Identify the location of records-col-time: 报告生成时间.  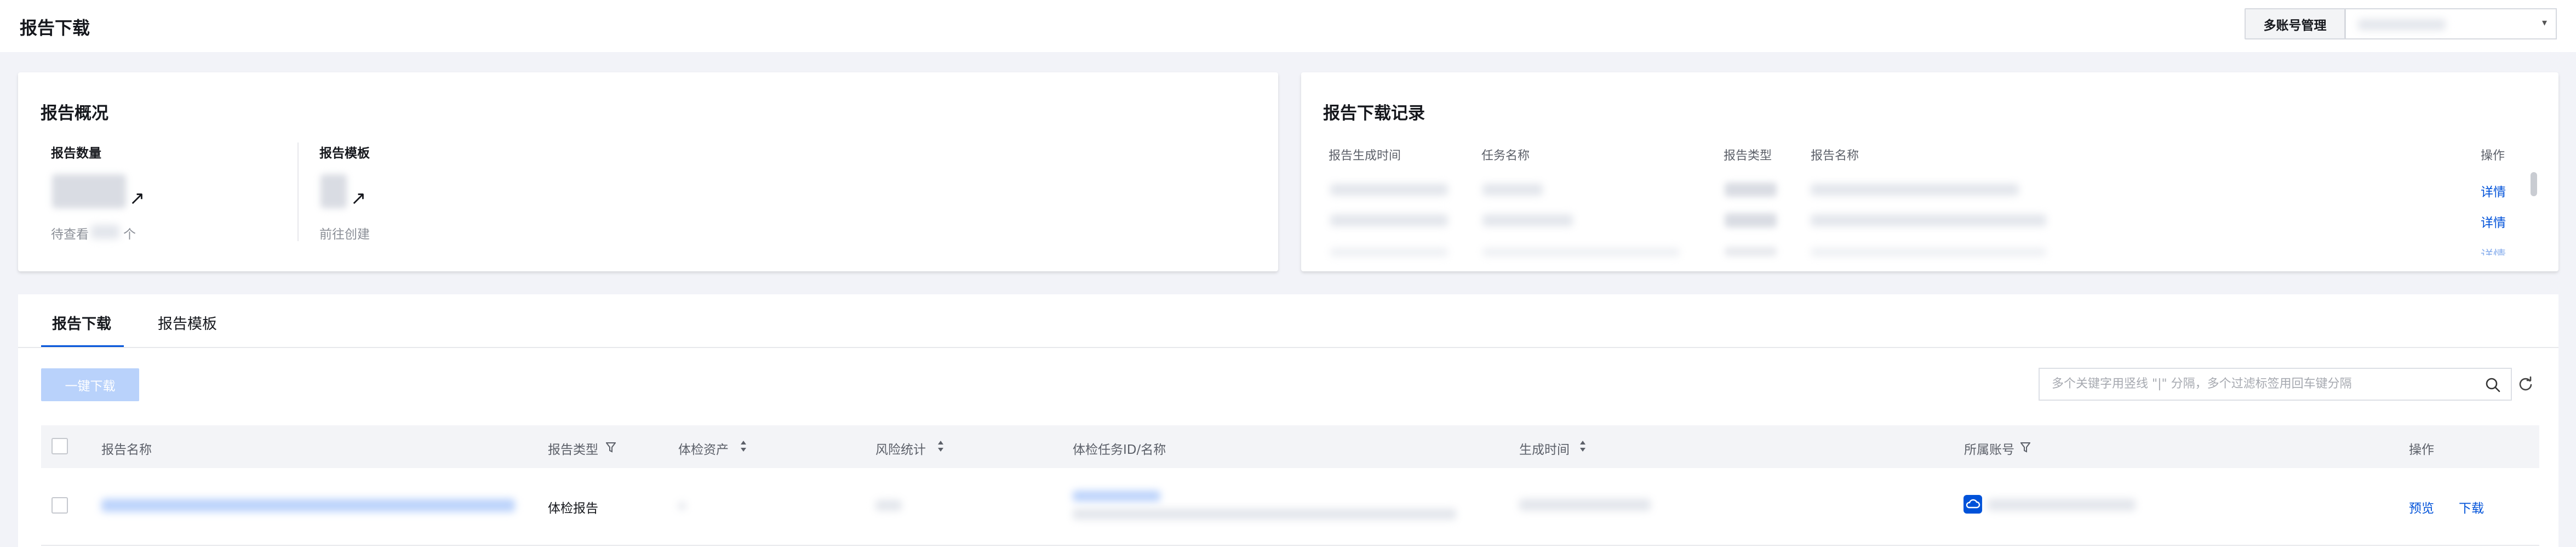
(1365, 156).